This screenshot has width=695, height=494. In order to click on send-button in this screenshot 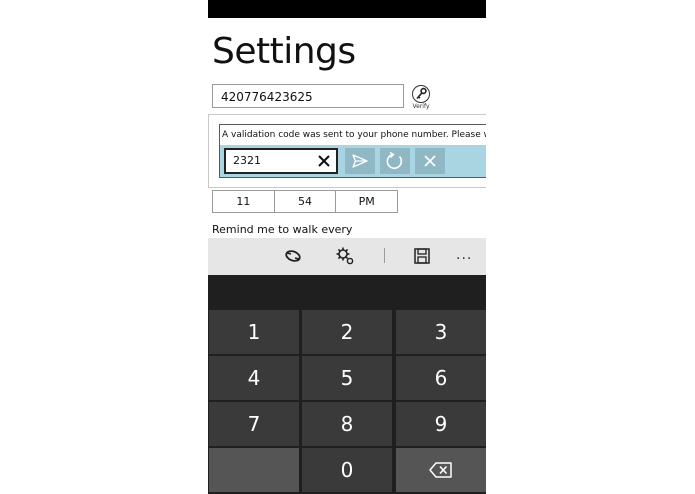, I will do `click(360, 161)`.